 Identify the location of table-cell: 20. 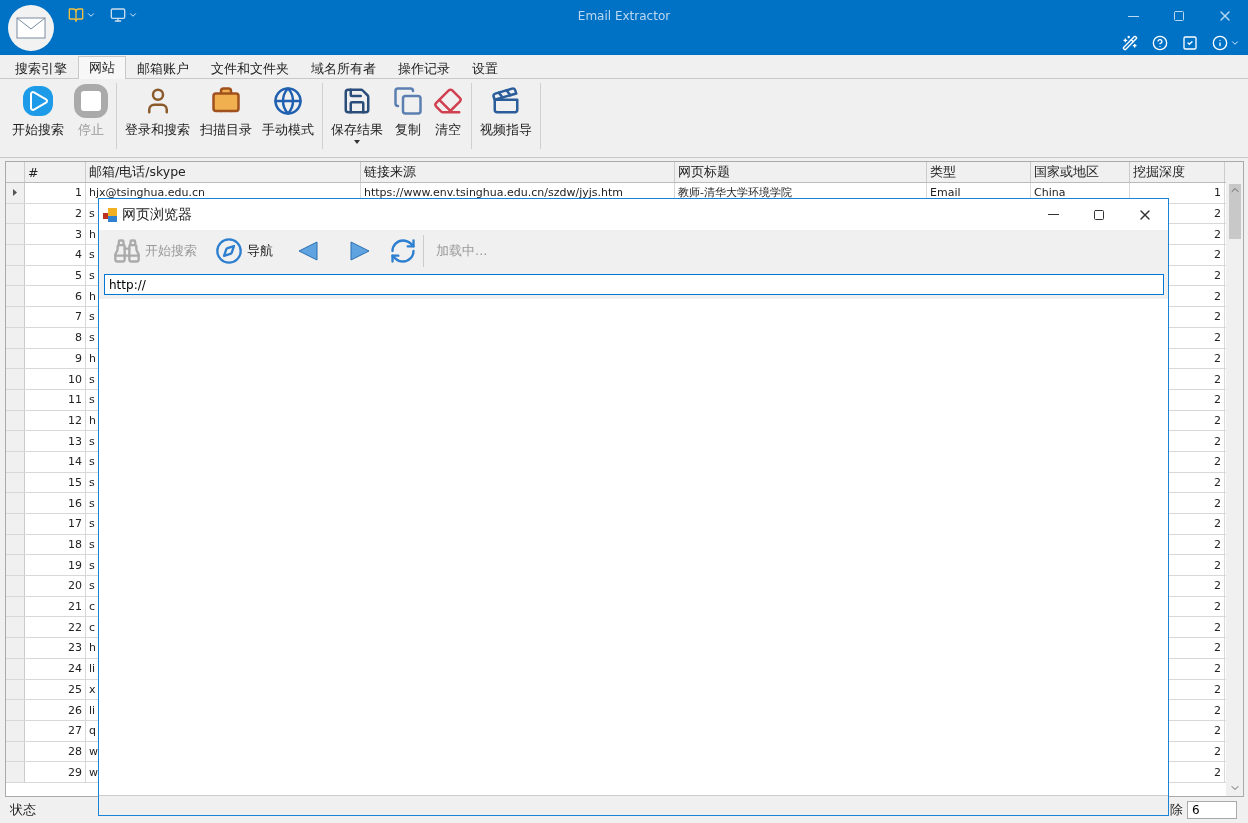
(55, 586).